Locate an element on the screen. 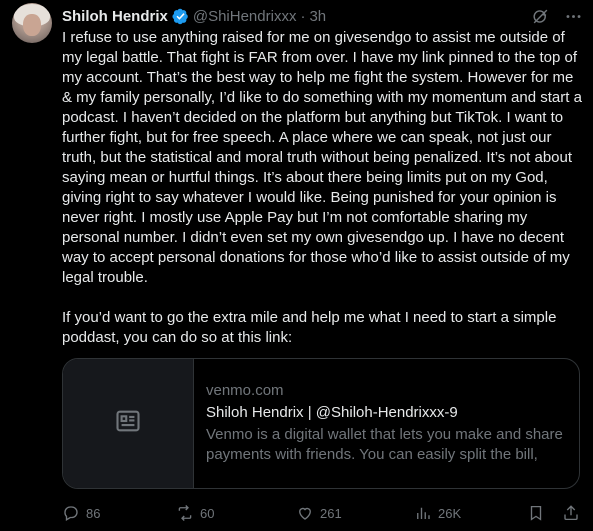  avatar-face is located at coordinates (32, 25).